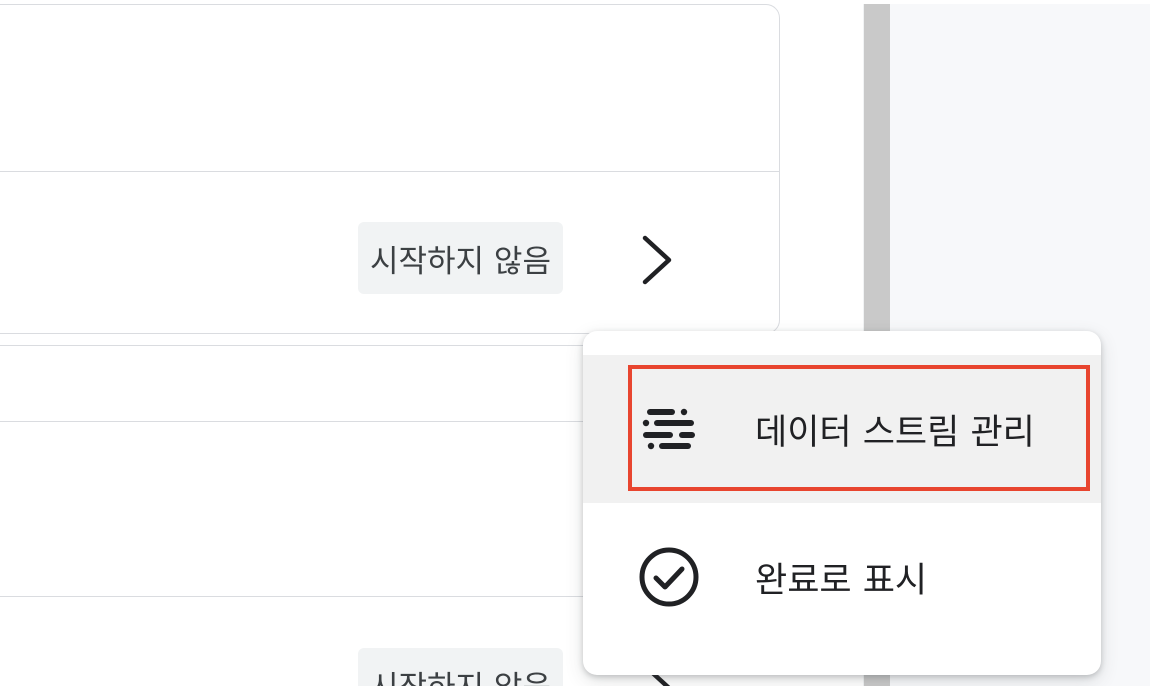  Describe the element at coordinates (895, 432) in the screenshot. I see `menu-item-label: 데이터 스트림 관리` at that location.